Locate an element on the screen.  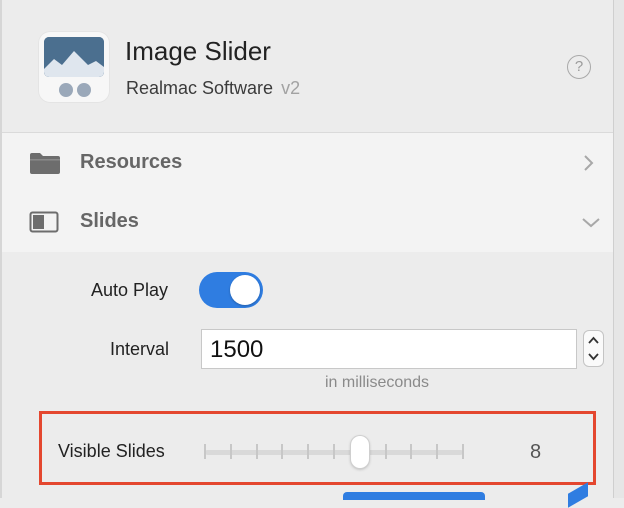
auto-play-label: Auto Play is located at coordinates (130, 290).